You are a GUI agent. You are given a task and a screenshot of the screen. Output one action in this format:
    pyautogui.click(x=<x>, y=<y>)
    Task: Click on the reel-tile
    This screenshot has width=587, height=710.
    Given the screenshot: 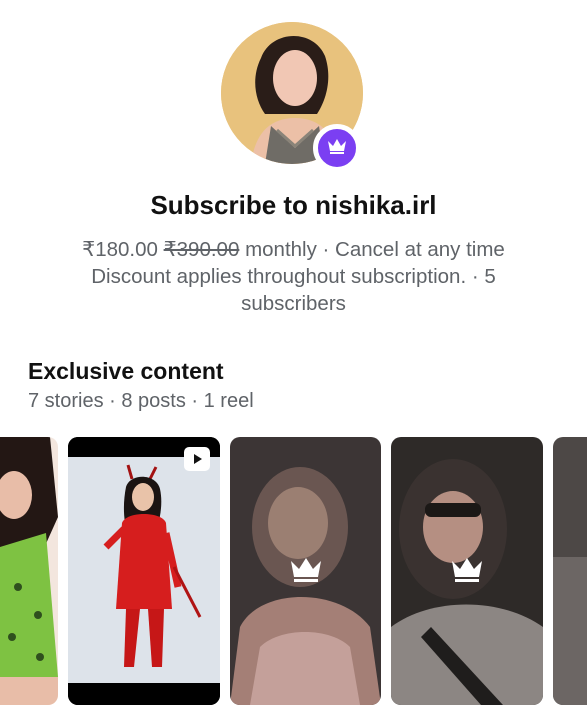 What is the action you would take?
    pyautogui.click(x=144, y=571)
    